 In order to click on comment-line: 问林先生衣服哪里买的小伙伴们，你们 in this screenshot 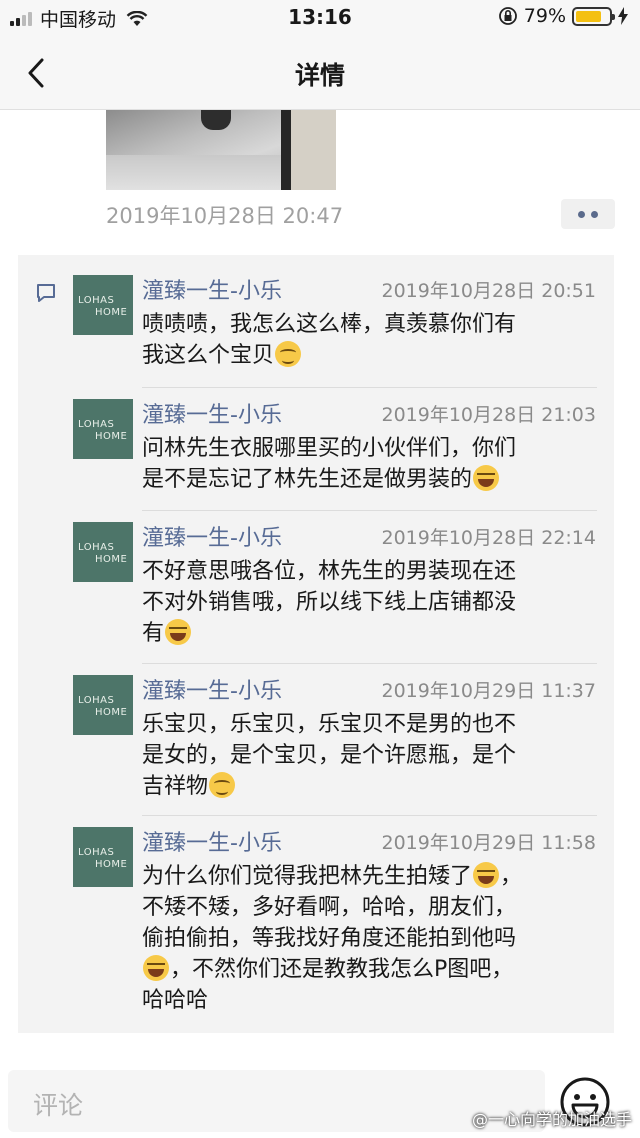, I will do `click(370, 448)`.